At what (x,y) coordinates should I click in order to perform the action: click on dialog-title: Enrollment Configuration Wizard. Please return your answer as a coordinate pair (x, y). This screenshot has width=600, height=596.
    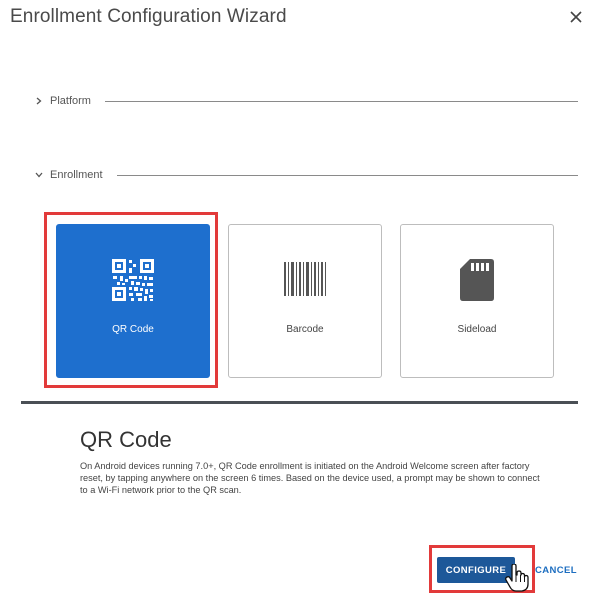
    Looking at the image, I should click on (148, 16).